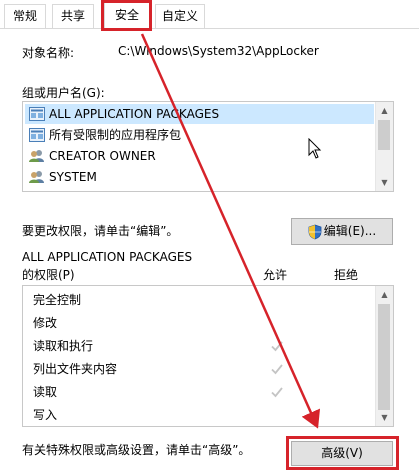  I want to click on permissions-title-line1: ALL APPLICATION PACKAGES, so click(107, 257).